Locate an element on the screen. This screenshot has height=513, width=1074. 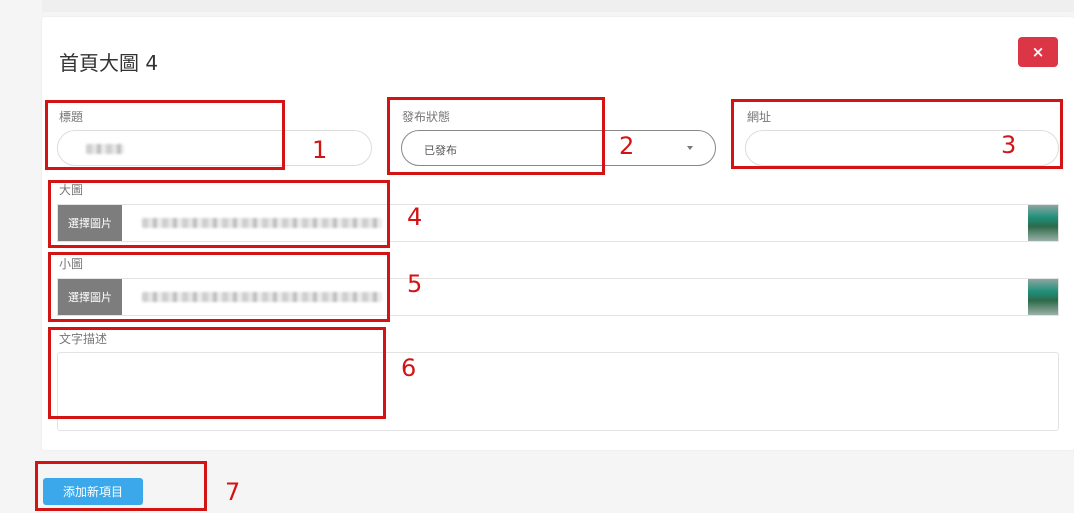
card-title: 首頁大圖 4 is located at coordinates (109, 63).